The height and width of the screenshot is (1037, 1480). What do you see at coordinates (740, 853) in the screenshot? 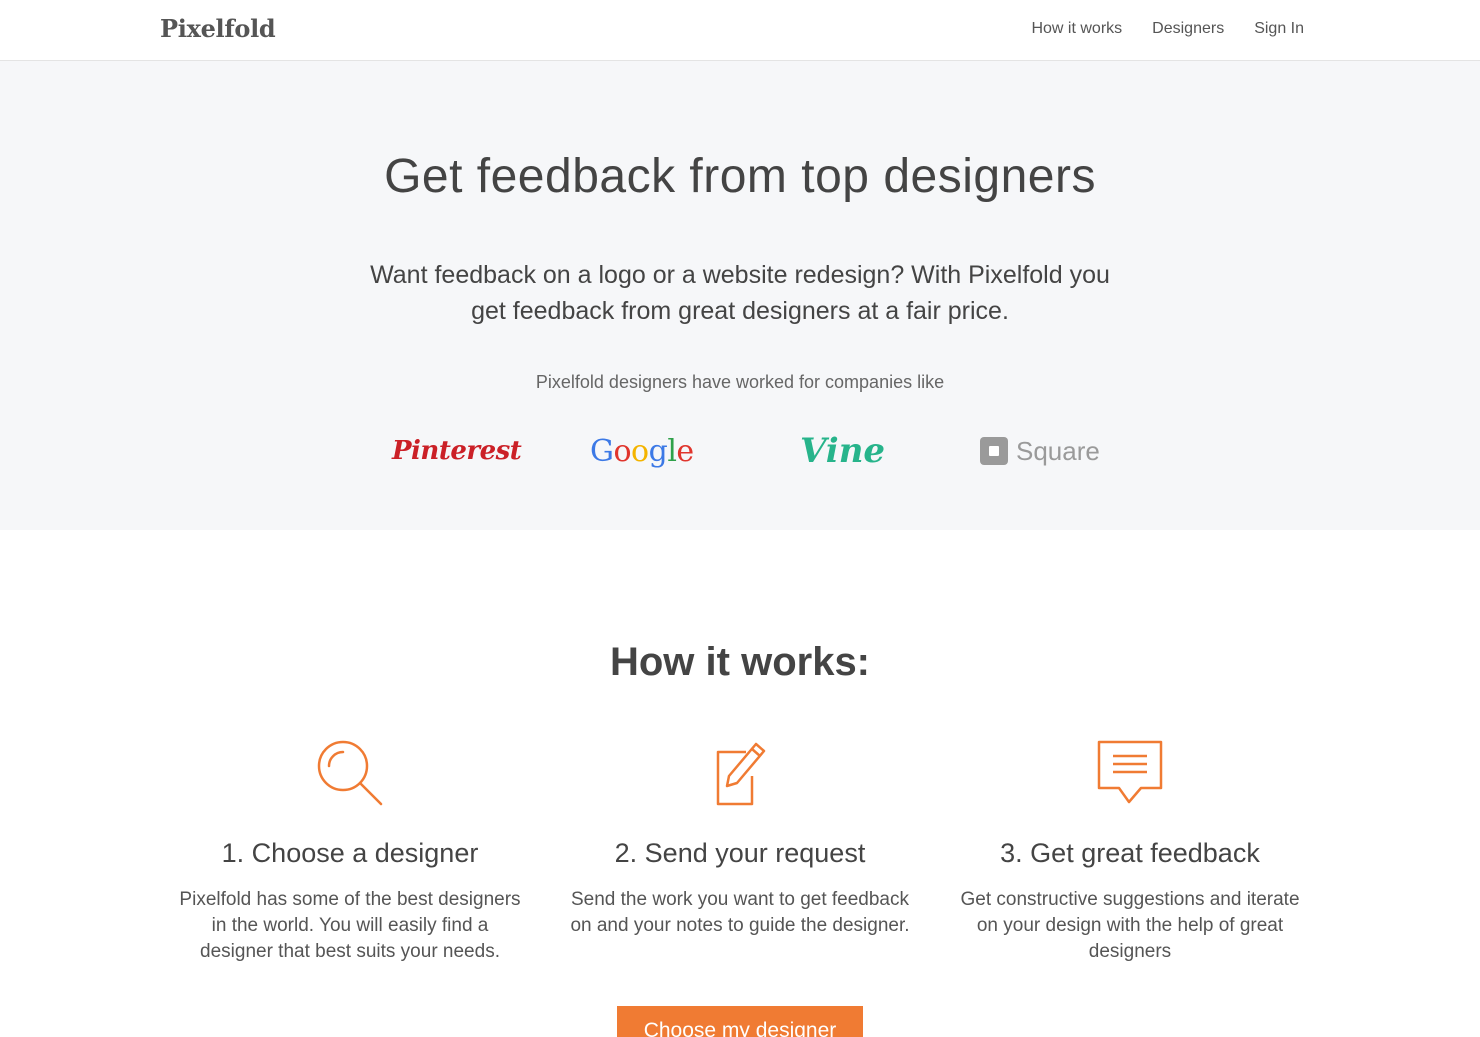
I see `step-heading: 2. Send your request` at bounding box center [740, 853].